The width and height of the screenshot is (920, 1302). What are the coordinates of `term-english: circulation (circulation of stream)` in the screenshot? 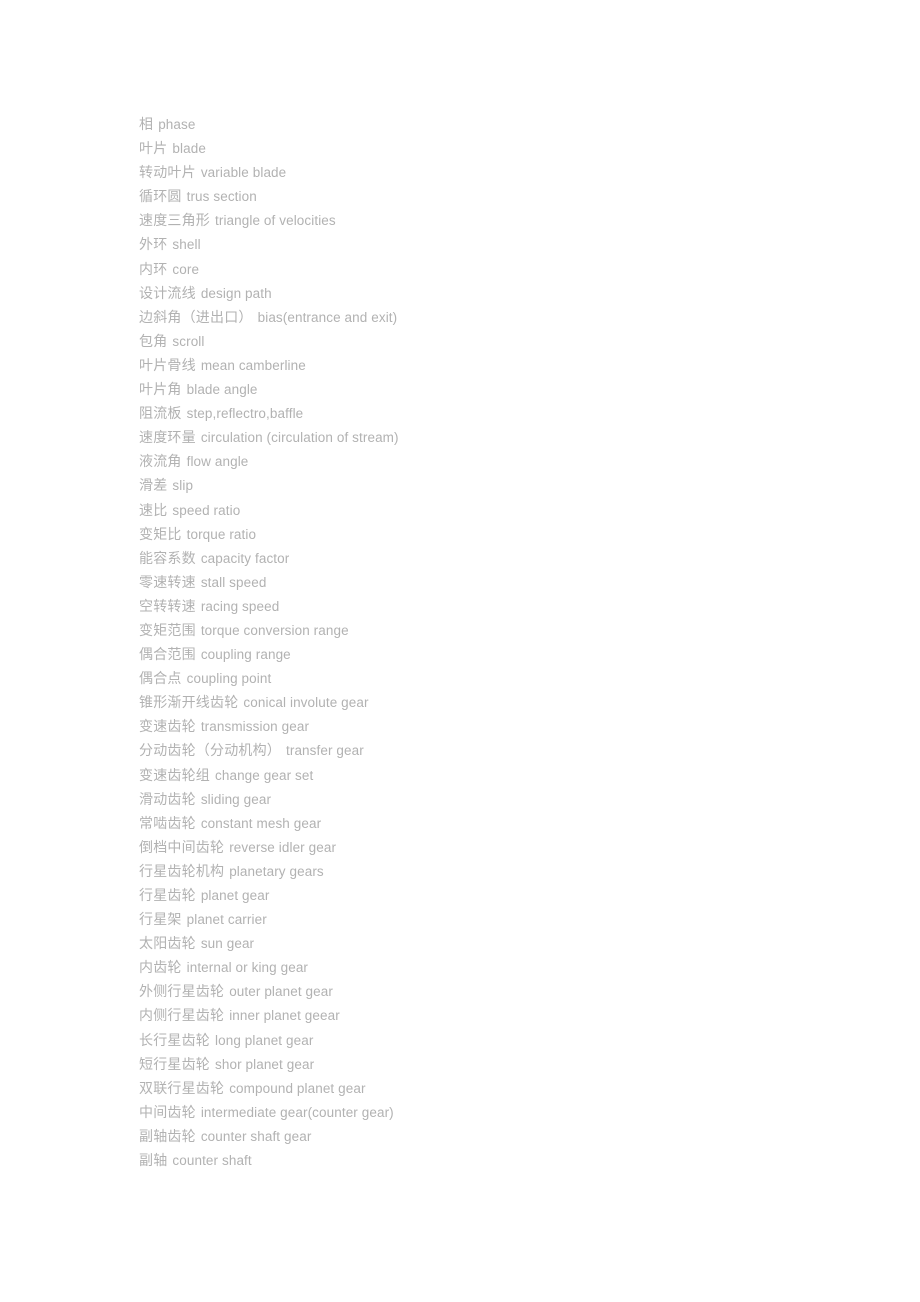 It's located at (299, 438).